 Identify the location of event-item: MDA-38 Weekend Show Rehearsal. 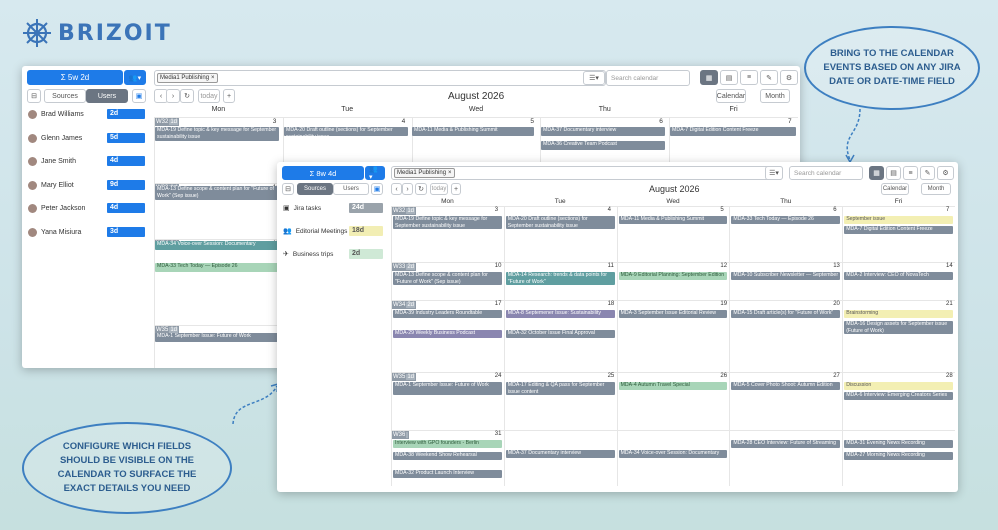
(447, 456).